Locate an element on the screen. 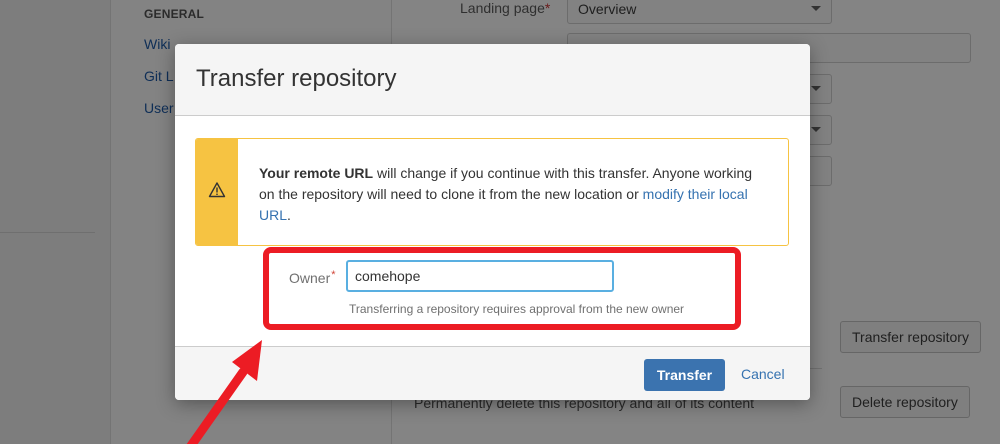  dialog-footer: Transfer Cancel is located at coordinates (492, 373).